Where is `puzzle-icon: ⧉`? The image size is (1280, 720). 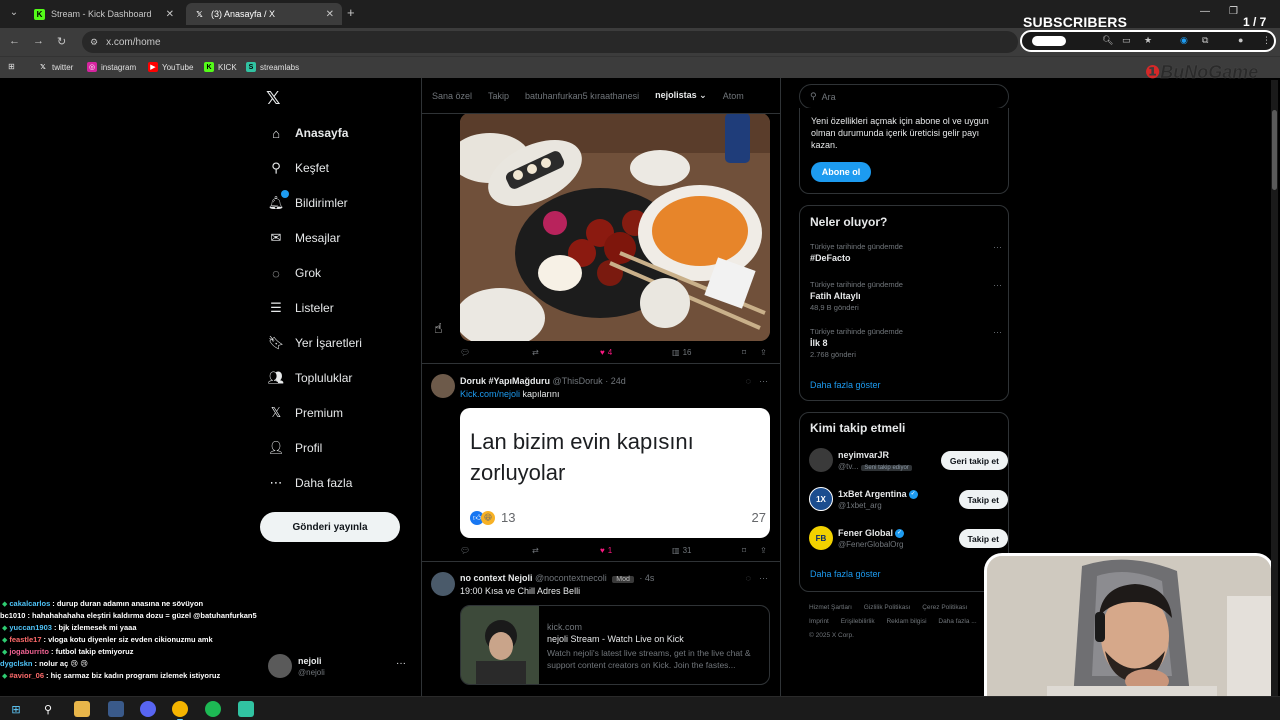 puzzle-icon: ⧉ is located at coordinates (1205, 40).